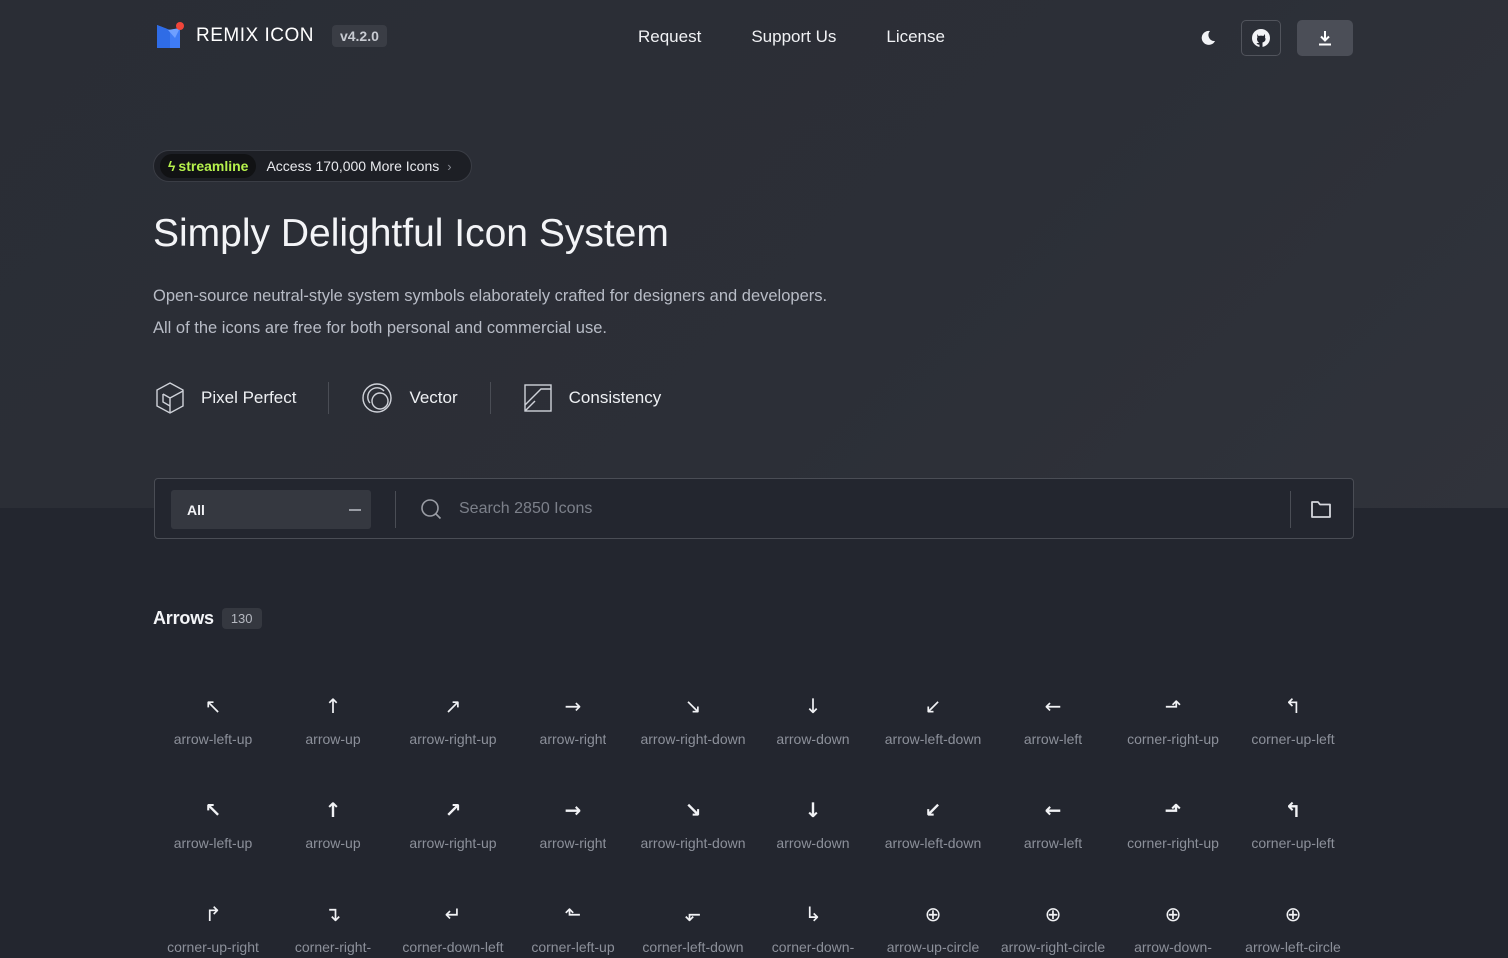 The image size is (1508, 958). What do you see at coordinates (1173, 706) in the screenshot?
I see `arrow-glyph-icon: ⬏` at bounding box center [1173, 706].